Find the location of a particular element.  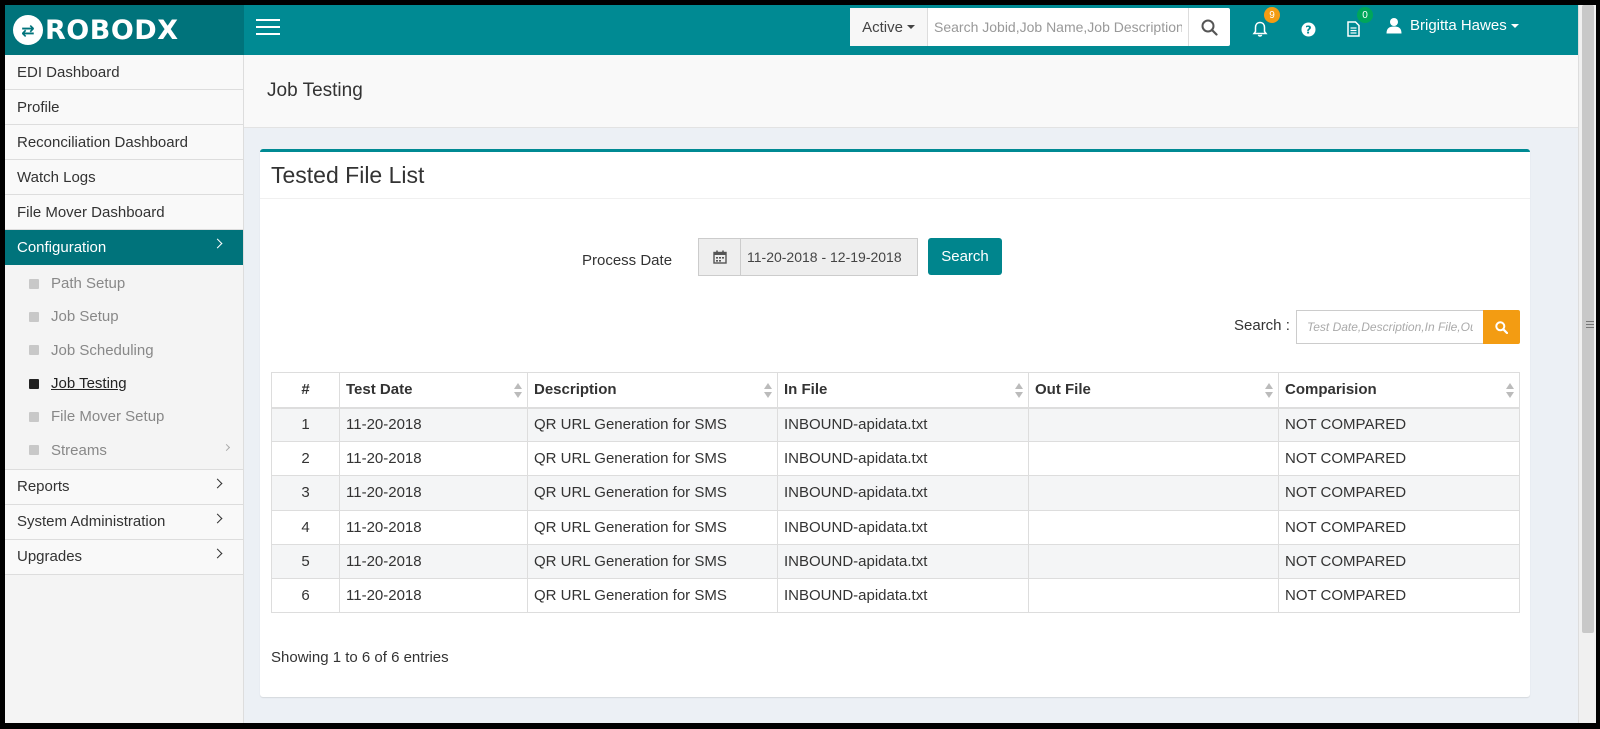

brand-logo: ⇄ ROBODX is located at coordinates (124, 30).